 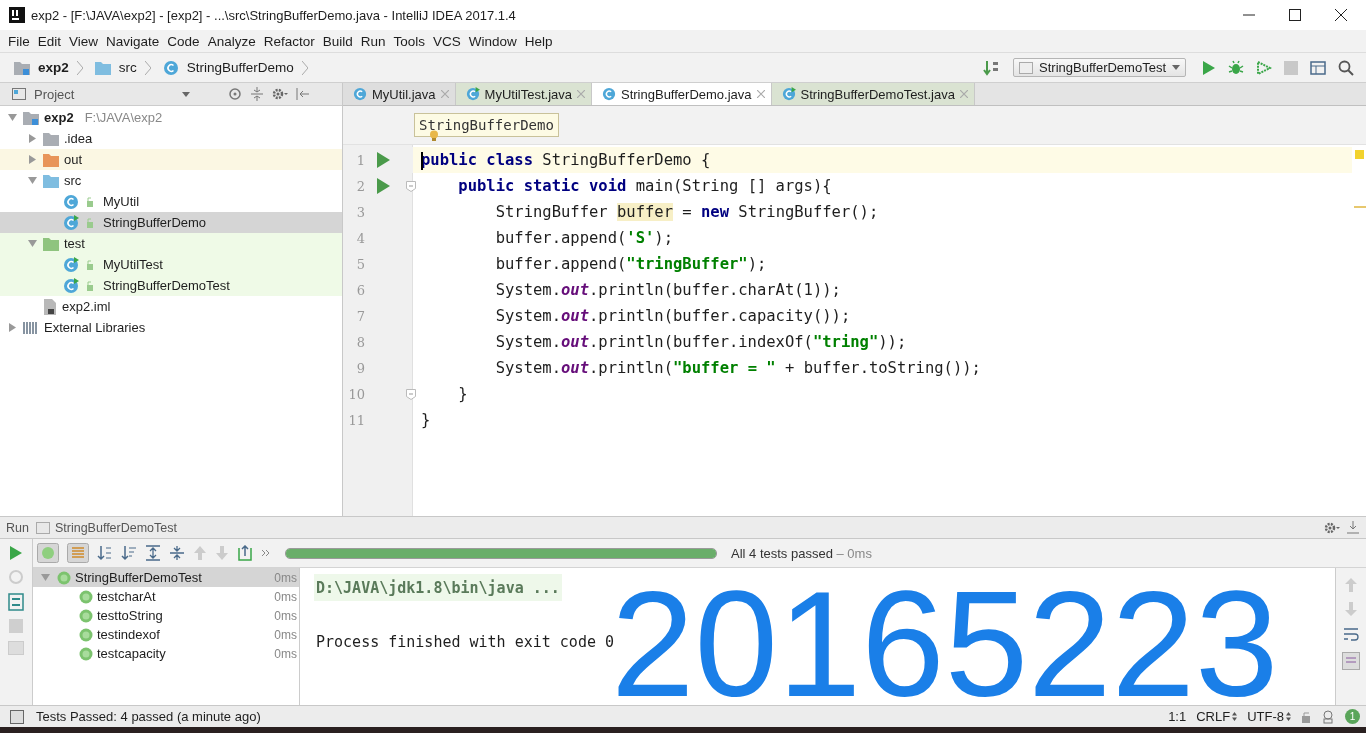 I want to click on dropdown-caret-icon, so click(x=186, y=94).